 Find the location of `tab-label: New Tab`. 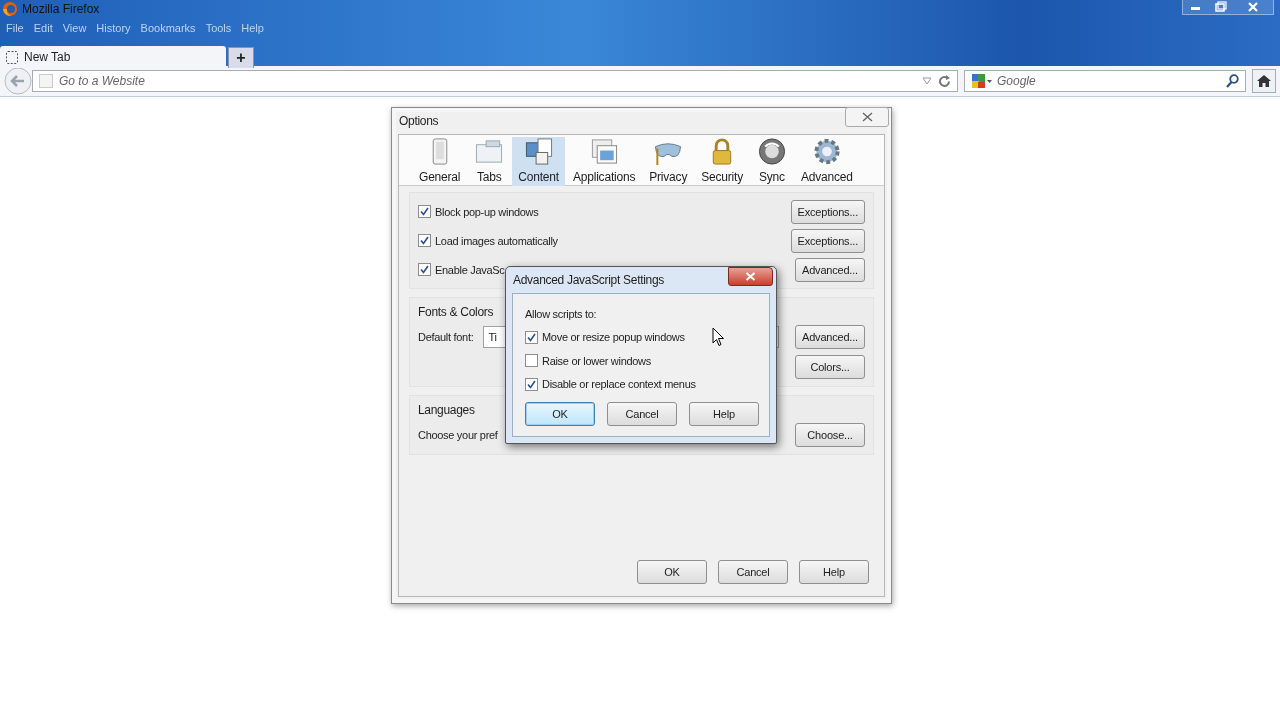

tab-label: New Tab is located at coordinates (47, 57).